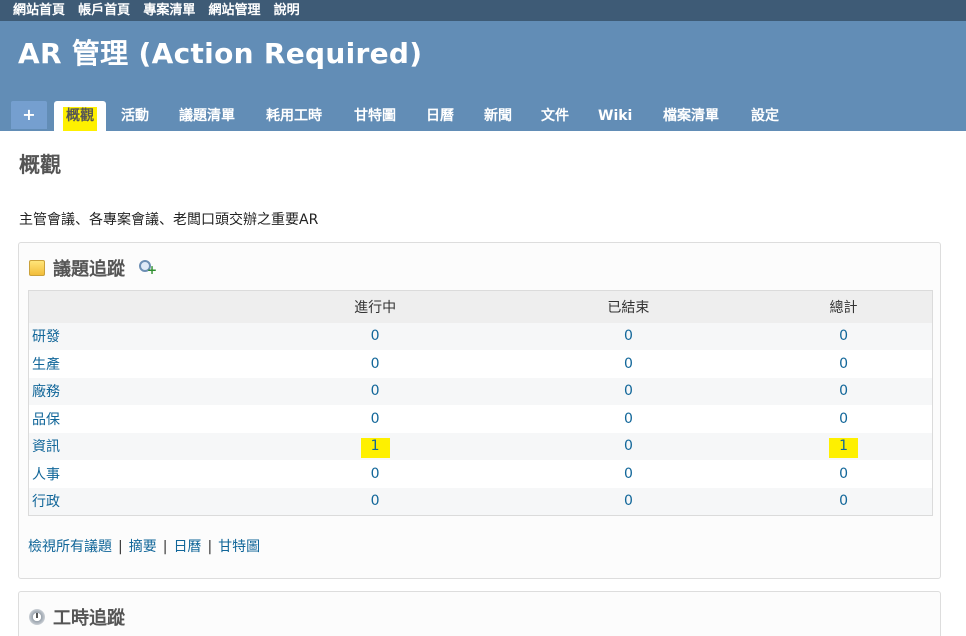  Describe the element at coordinates (89, 618) in the screenshot. I see `time-tracking-title: 工時追蹤` at that location.